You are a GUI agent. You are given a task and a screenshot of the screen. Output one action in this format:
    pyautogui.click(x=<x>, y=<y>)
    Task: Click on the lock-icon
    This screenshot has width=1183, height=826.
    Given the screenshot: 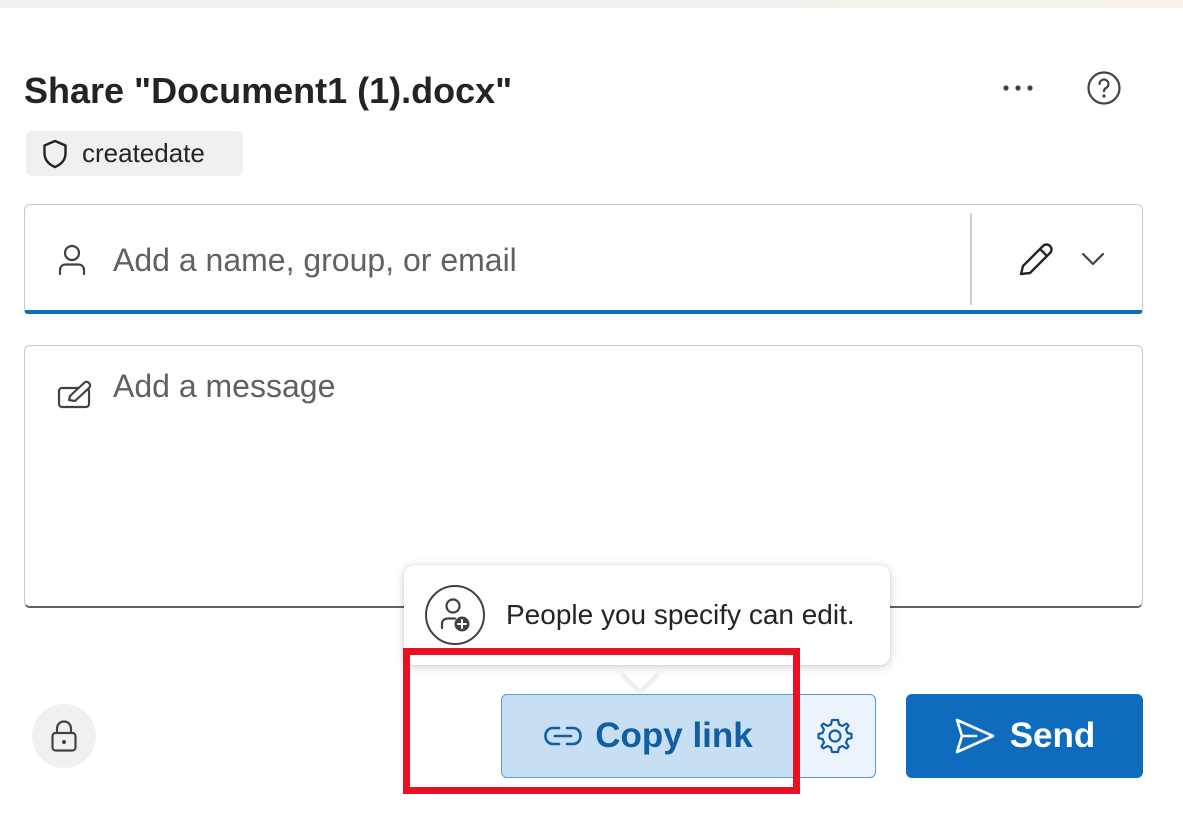 What is the action you would take?
    pyautogui.click(x=64, y=736)
    